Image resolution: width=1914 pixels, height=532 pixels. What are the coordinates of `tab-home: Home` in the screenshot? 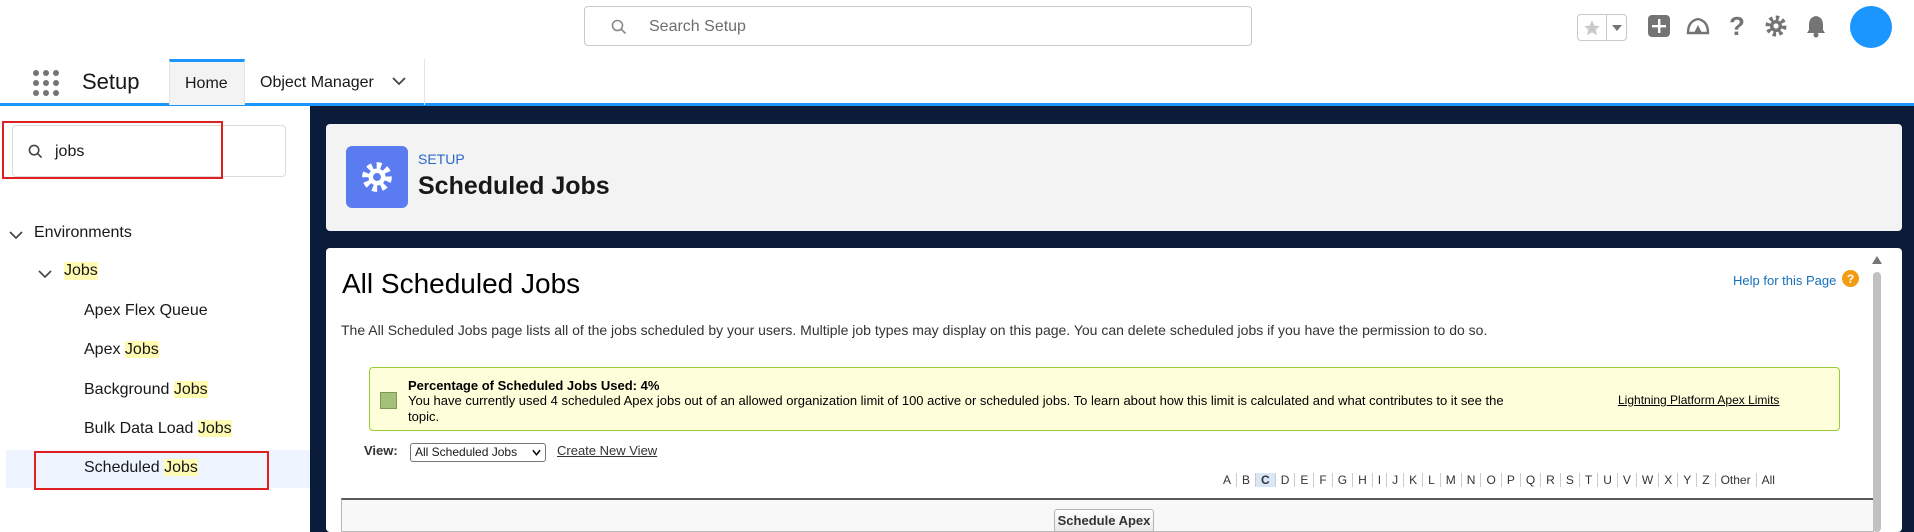 It's located at (207, 82).